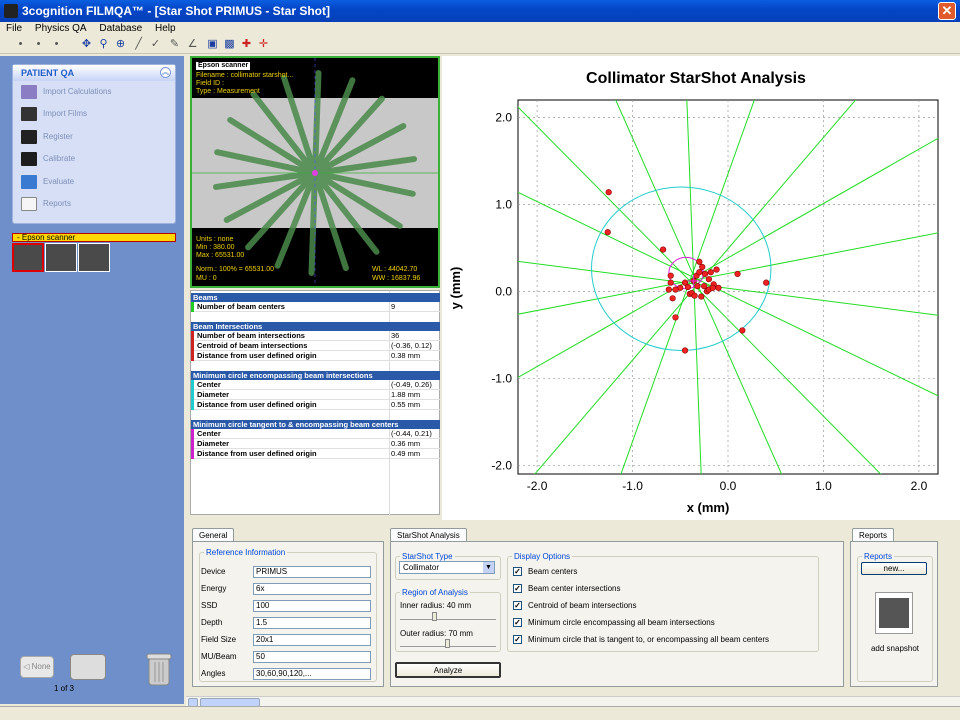  Describe the element at coordinates (312, 572) in the screenshot. I see `device-input: PRIMUS` at that location.